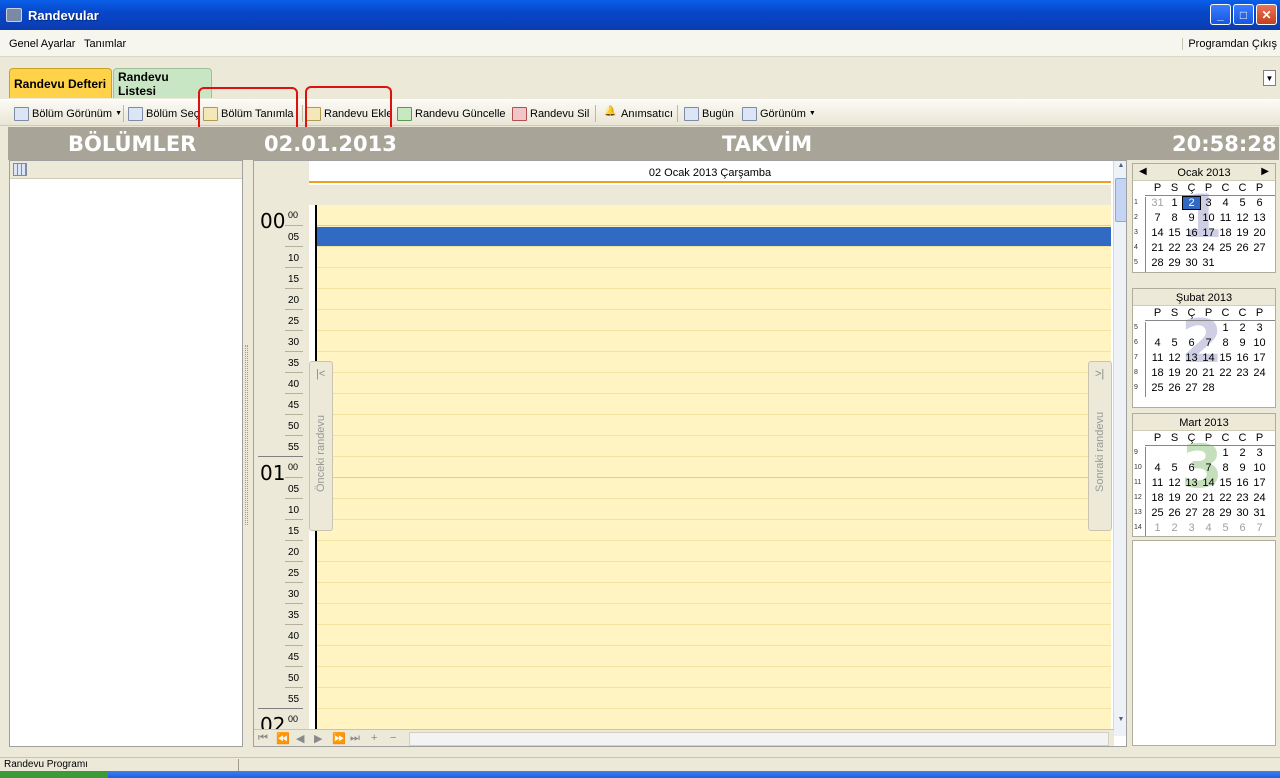 The width and height of the screenshot is (1280, 778). Describe the element at coordinates (60, 83) in the screenshot. I see `tab-randevu-defteri: Randevu Defteri` at that location.